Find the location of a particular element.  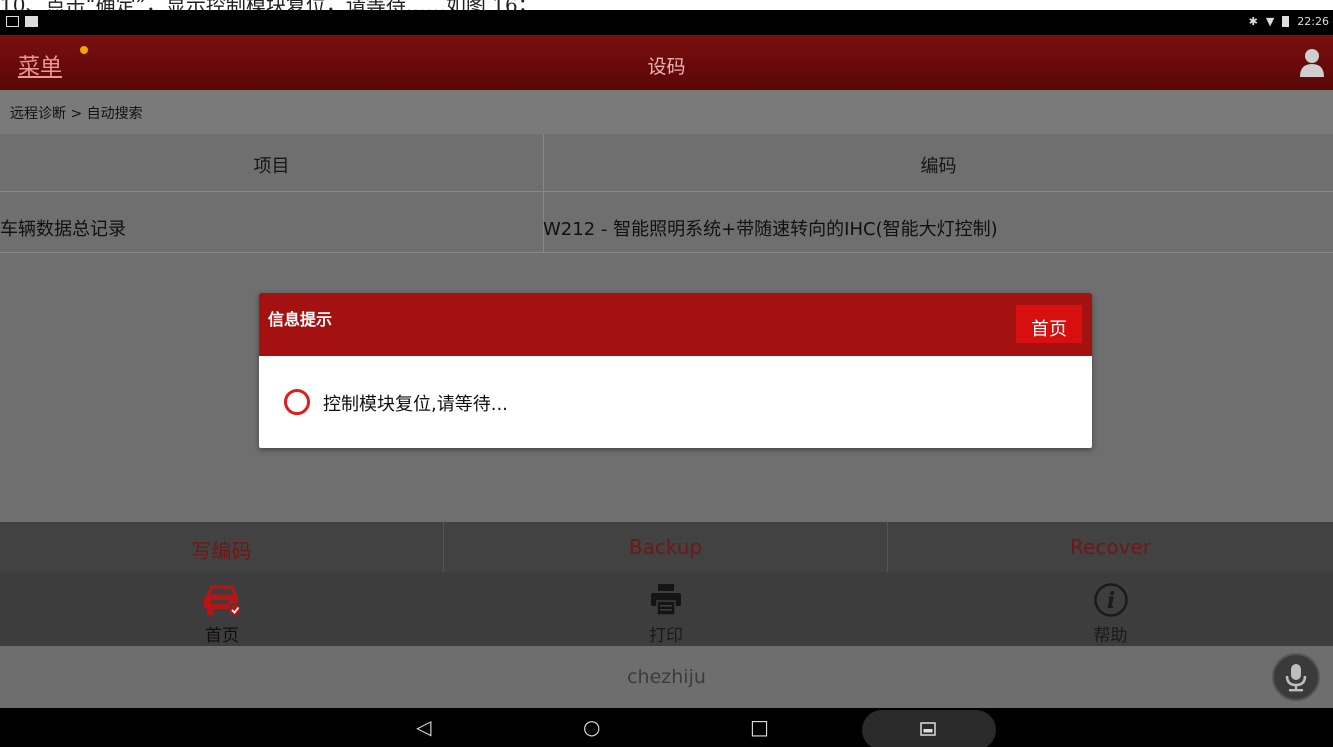

gallery-icon is located at coordinates (928, 729).